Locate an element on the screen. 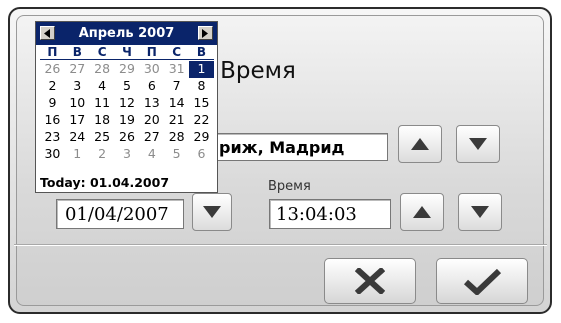 The image size is (561, 323). date-dropdown-button is located at coordinates (212, 212).